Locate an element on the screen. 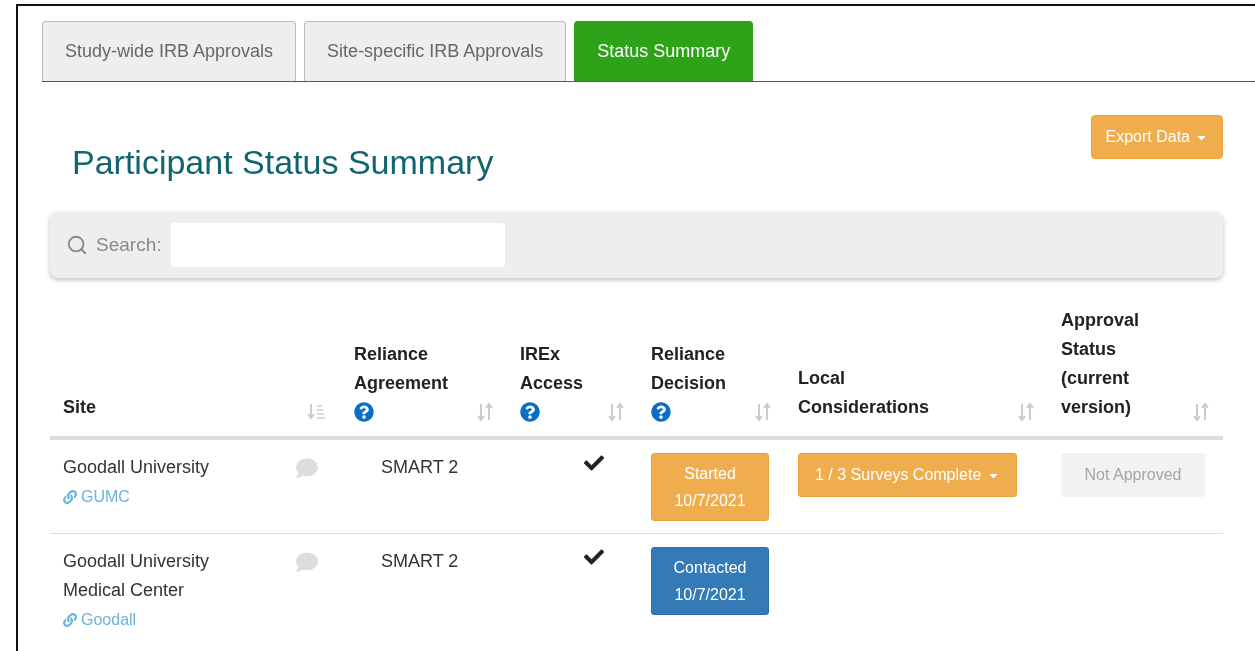 This screenshot has height=651, width=1255. status-badge: Contacted 10/7/2021 is located at coordinates (710, 581).